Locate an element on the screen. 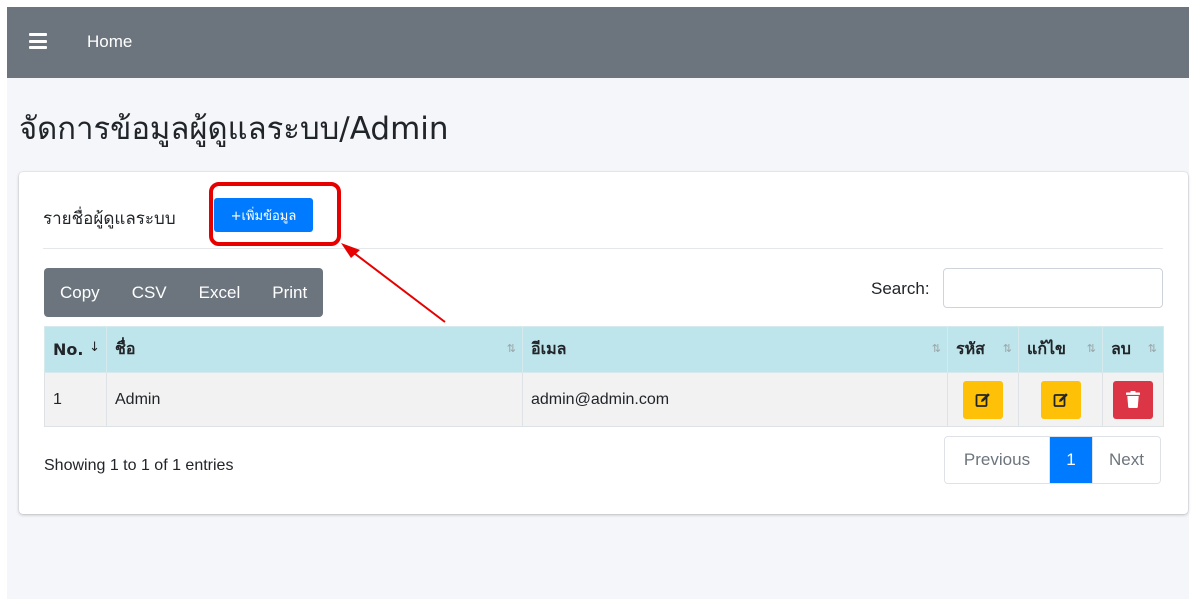  cell-edit is located at coordinates (1060, 399).